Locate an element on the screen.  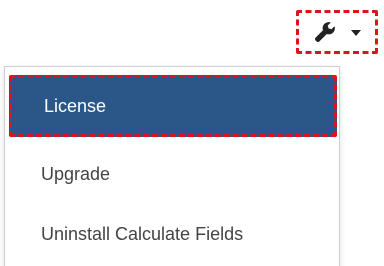
wrench-icon is located at coordinates (325, 32).